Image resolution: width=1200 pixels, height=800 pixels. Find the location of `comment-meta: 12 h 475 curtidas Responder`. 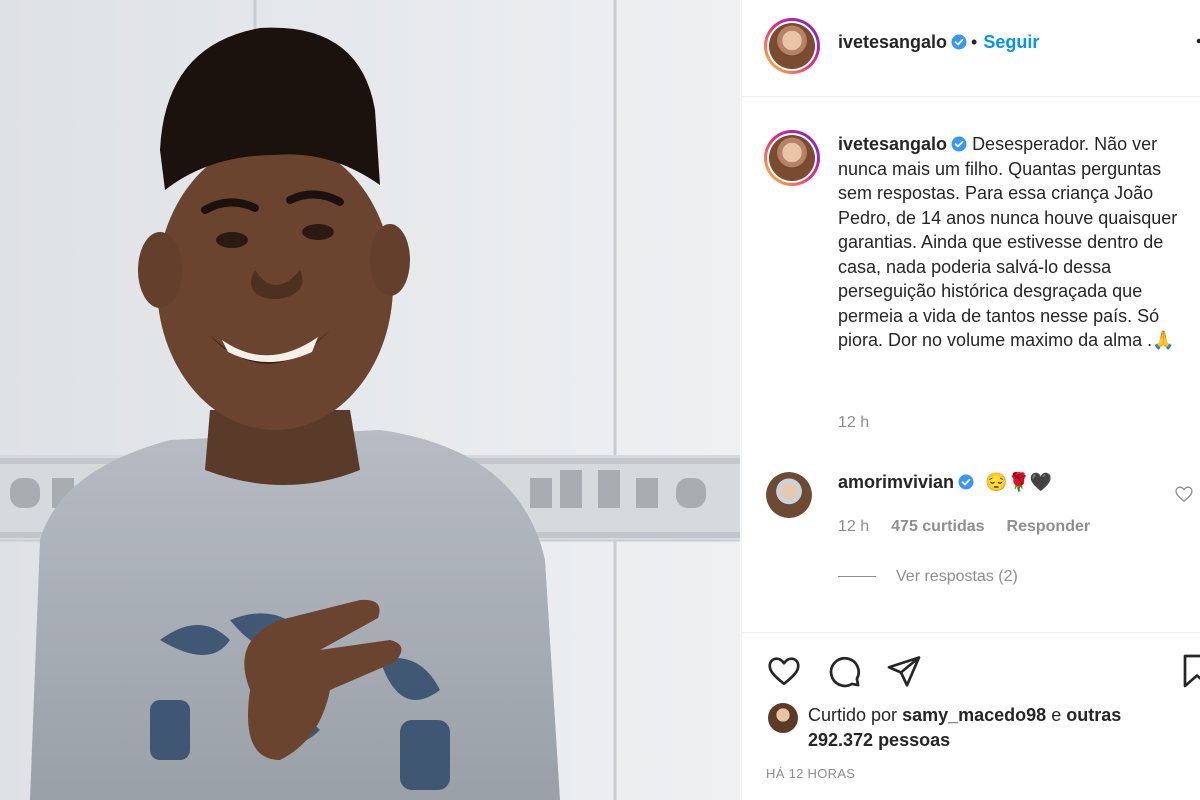

comment-meta: 12 h 475 curtidas Responder is located at coordinates (975, 527).